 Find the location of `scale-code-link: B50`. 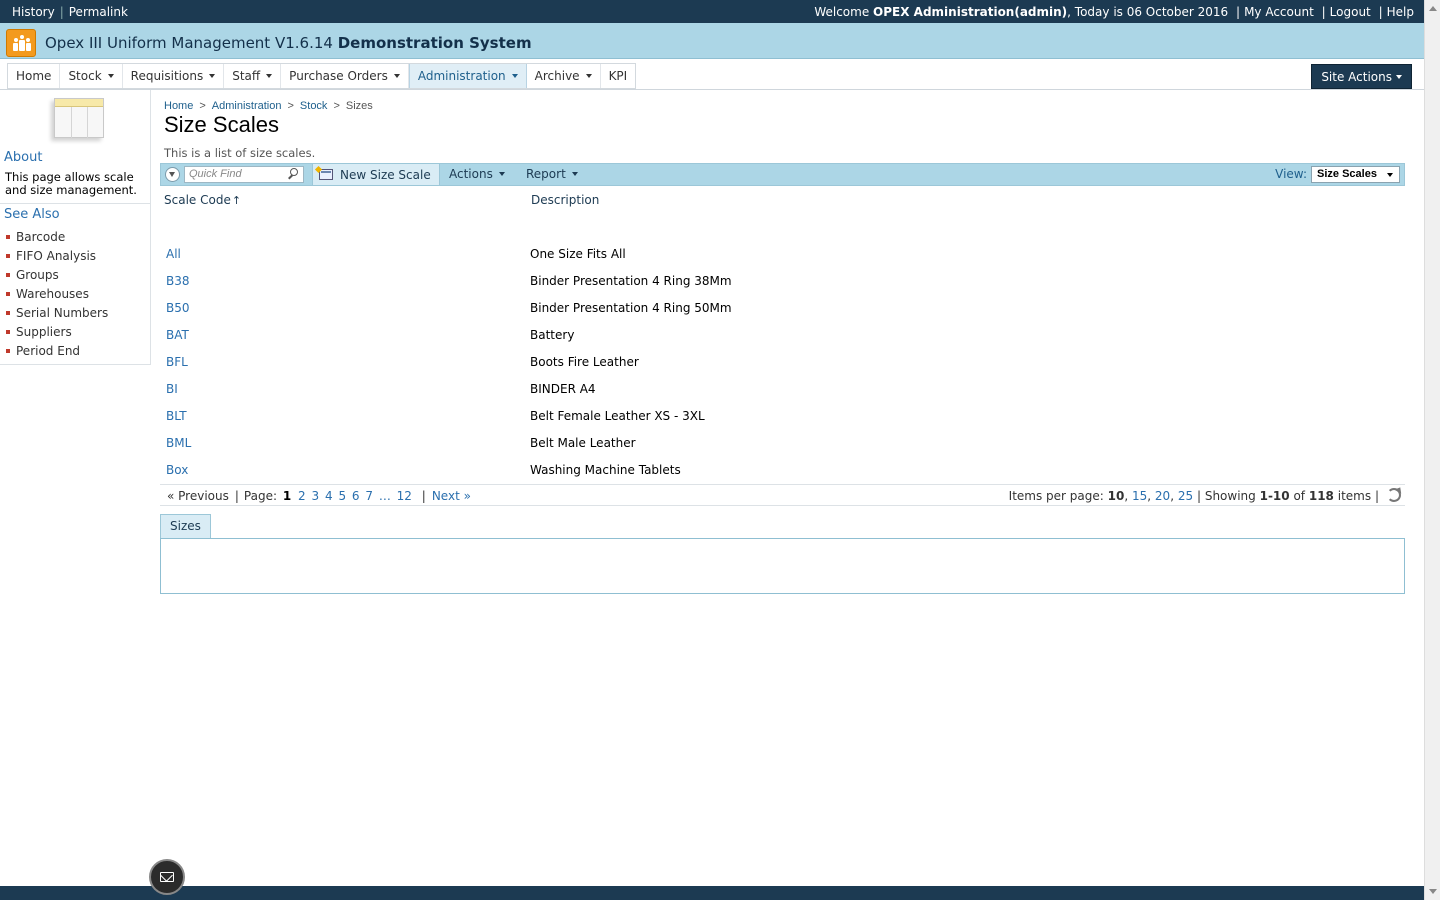

scale-code-link: B50 is located at coordinates (178, 308).